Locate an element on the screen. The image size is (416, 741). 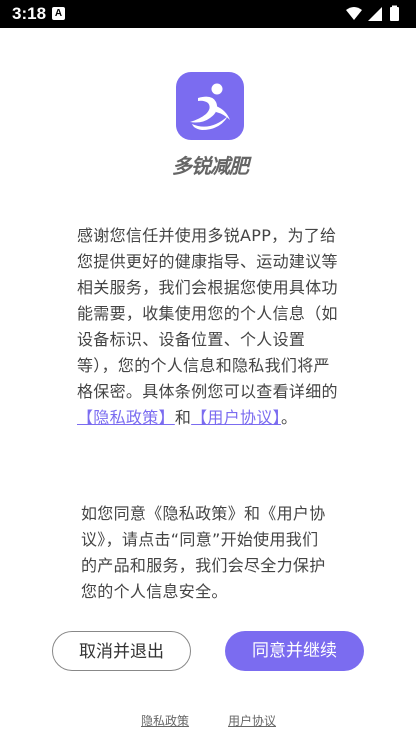
status-time: 3:18 is located at coordinates (29, 13).